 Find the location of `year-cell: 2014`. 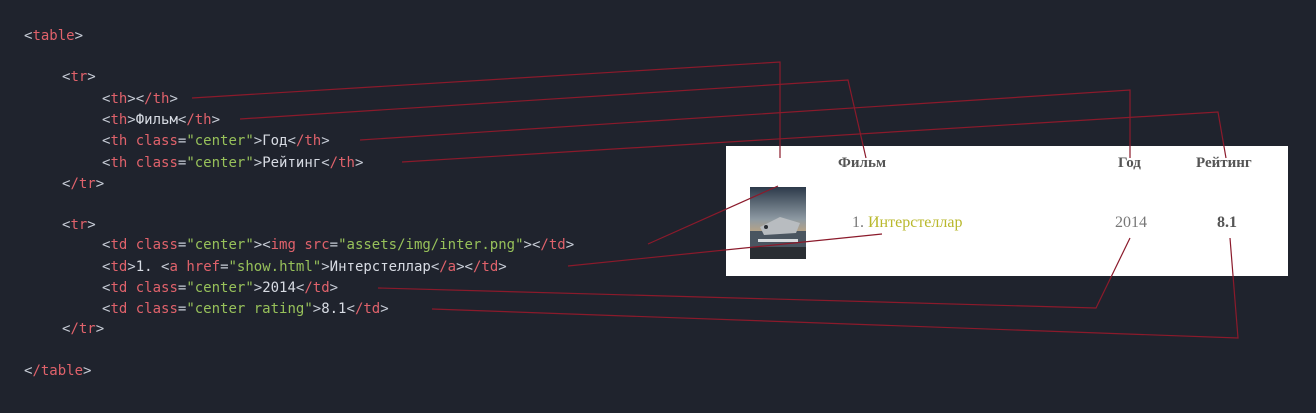

year-cell: 2014 is located at coordinates (1131, 222).